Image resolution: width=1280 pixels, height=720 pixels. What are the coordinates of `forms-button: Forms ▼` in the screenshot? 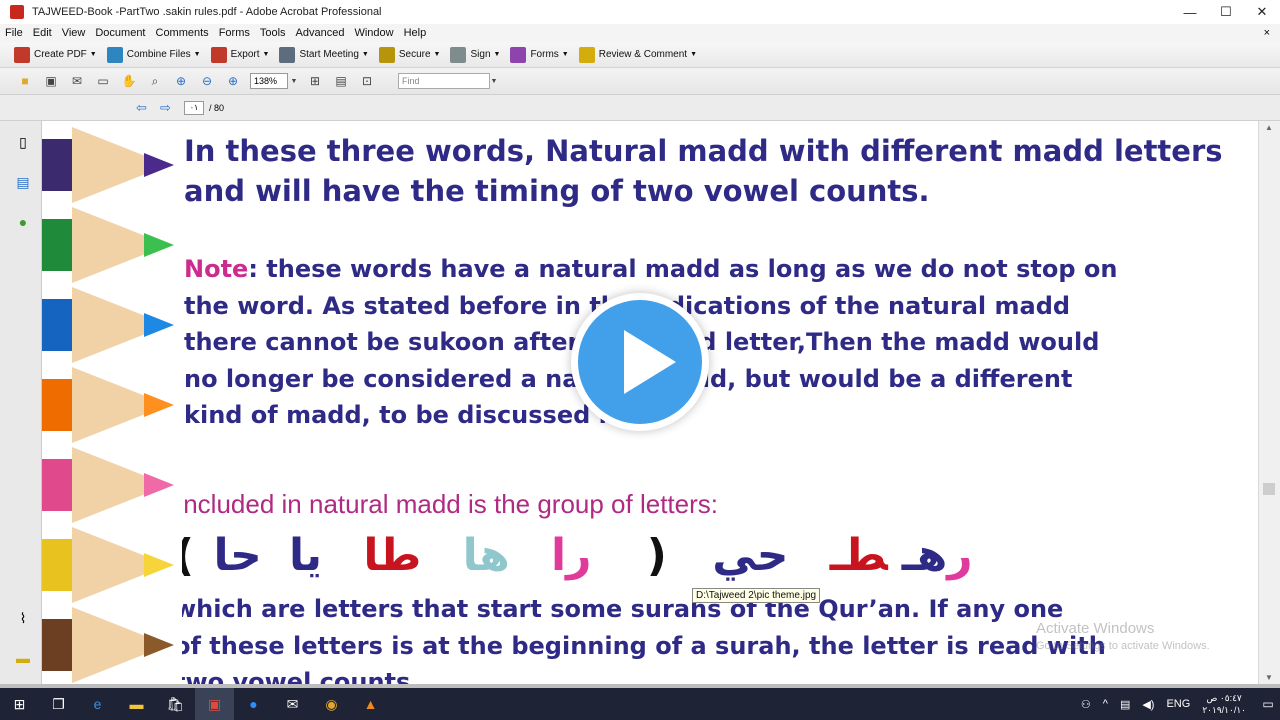 It's located at (539, 54).